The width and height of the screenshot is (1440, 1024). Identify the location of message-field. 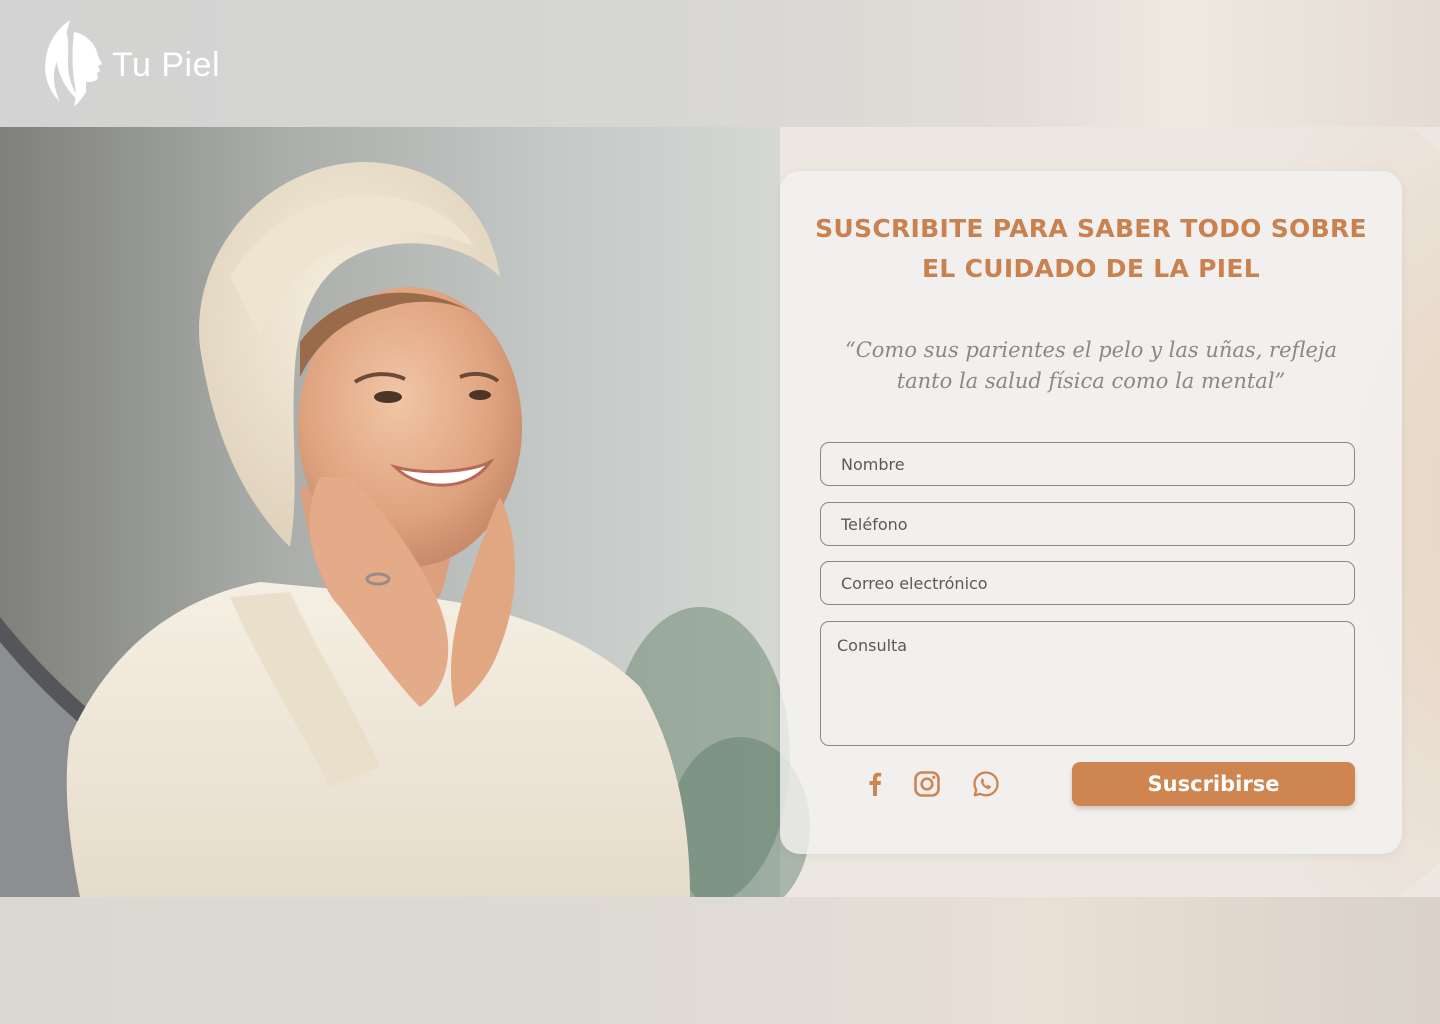
(1087, 683).